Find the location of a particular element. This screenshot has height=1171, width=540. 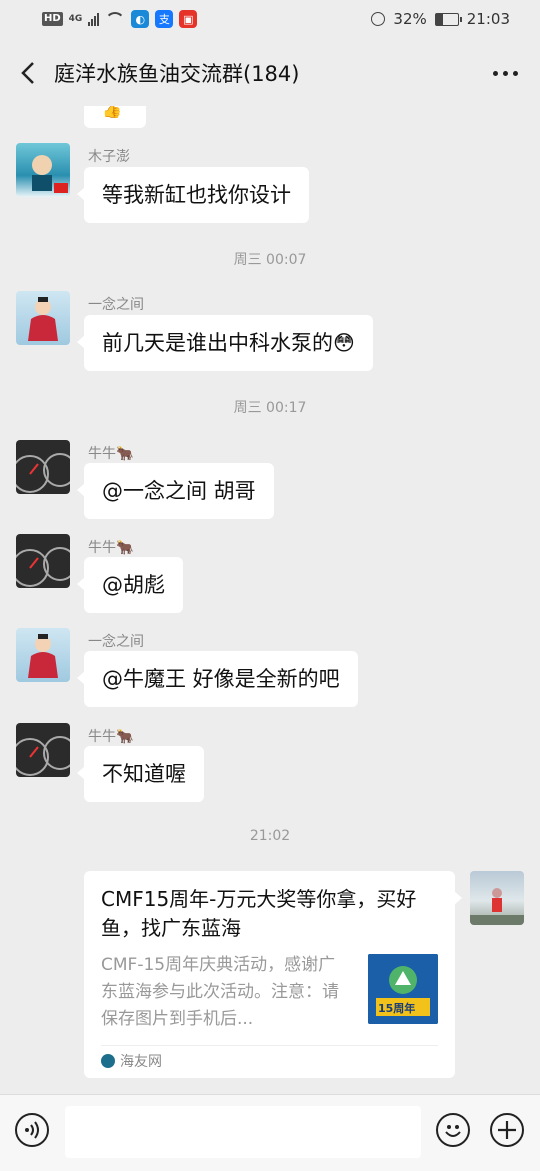

status-left: HD 4G ◐ 支 ▣ is located at coordinates (120, 19).